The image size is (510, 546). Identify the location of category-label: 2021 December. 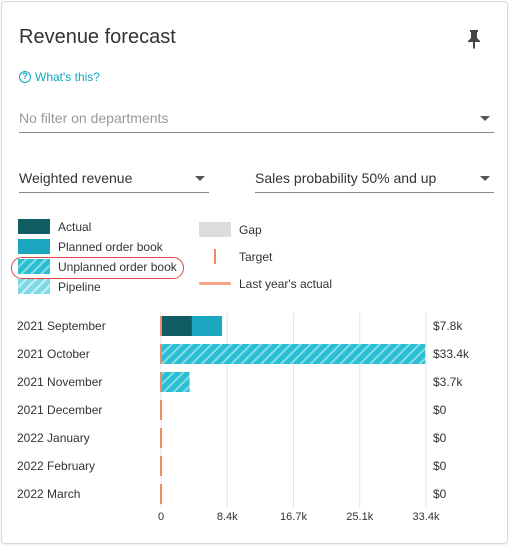
(60, 410).